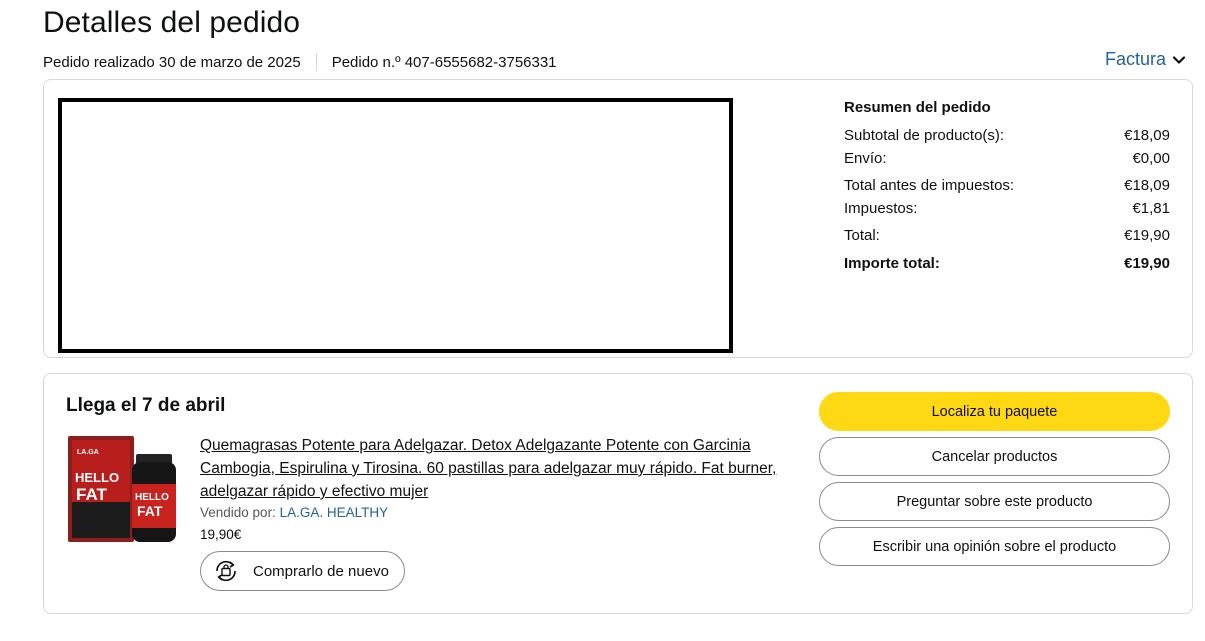 Image resolution: width=1205 pixels, height=641 pixels. Describe the element at coordinates (321, 571) in the screenshot. I see `buy-again-label: Comprarlo de nuevo` at that location.